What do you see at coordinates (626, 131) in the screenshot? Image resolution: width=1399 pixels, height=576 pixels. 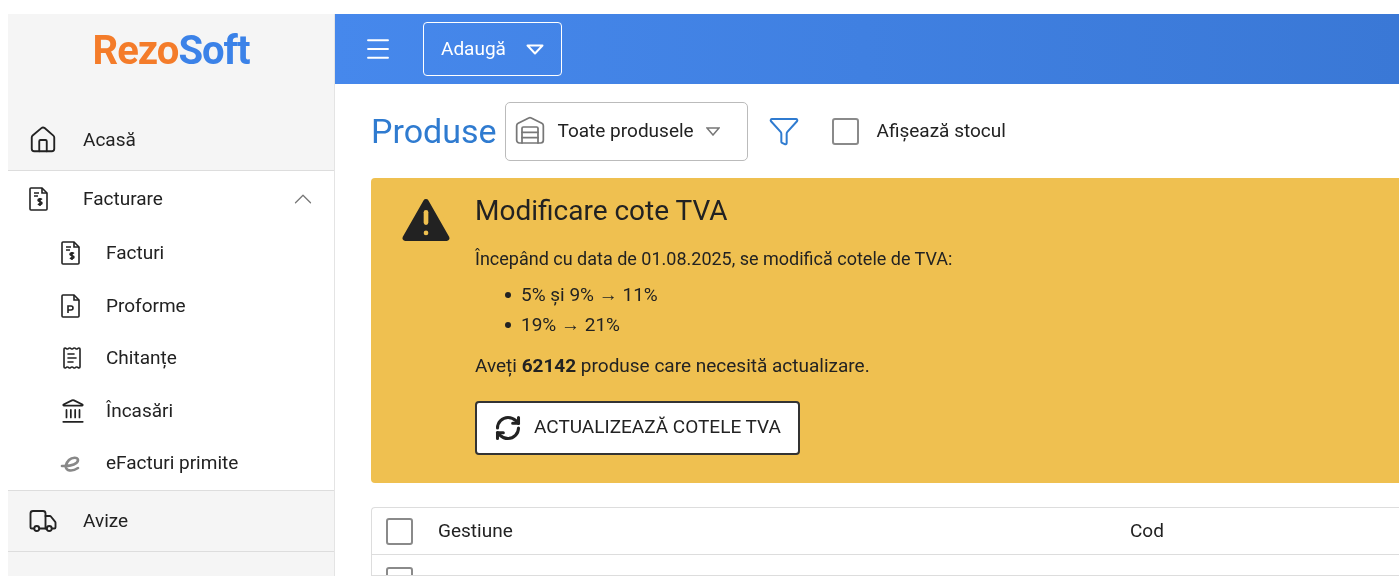 I see `product-filter-select: Toate produsele` at bounding box center [626, 131].